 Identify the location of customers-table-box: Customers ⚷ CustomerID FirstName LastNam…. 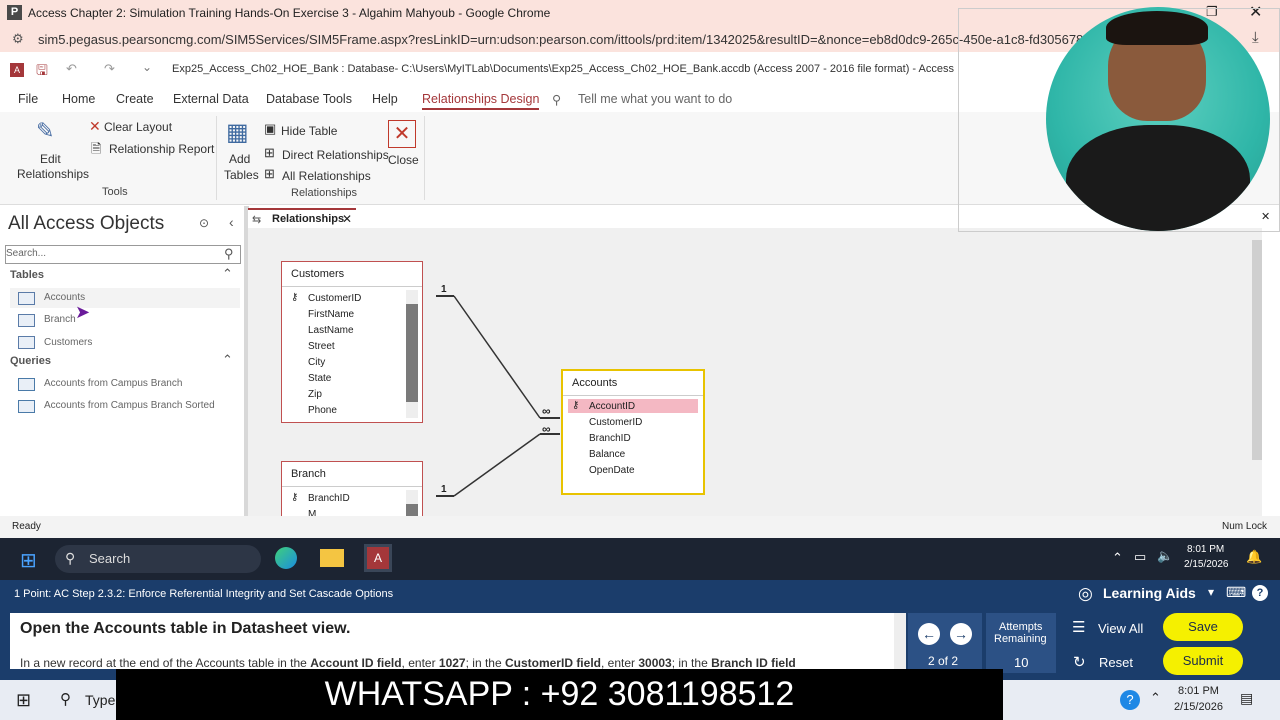
(352, 342).